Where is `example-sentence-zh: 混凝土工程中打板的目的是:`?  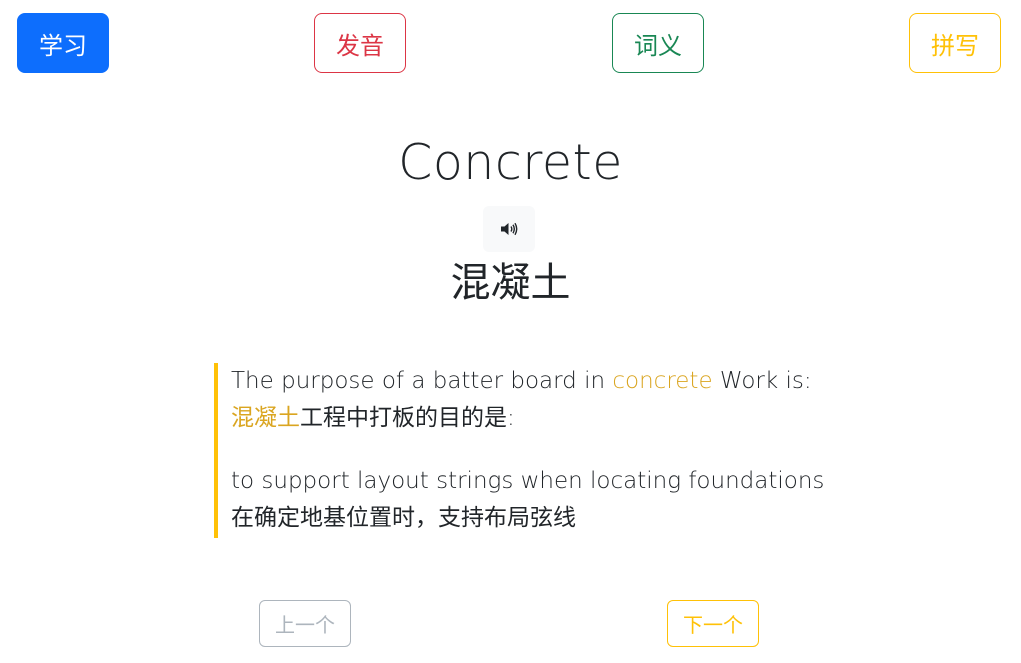
example-sentence-zh: 混凝土工程中打板的目的是: is located at coordinates (532, 418).